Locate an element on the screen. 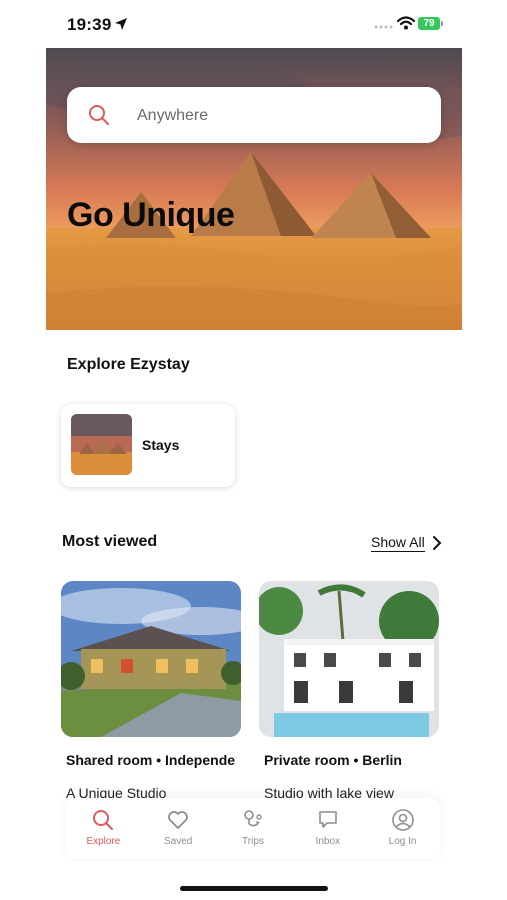  status-time: 19:39 is located at coordinates (89, 24).